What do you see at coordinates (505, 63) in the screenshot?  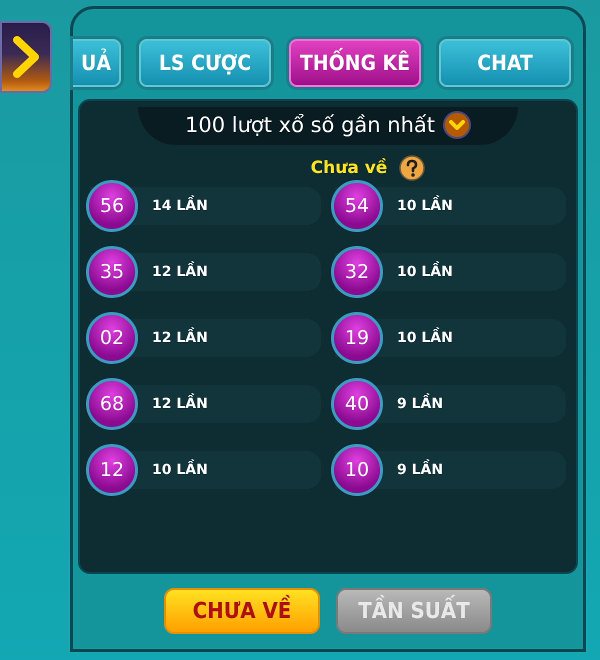 I see `tab: CHAT` at bounding box center [505, 63].